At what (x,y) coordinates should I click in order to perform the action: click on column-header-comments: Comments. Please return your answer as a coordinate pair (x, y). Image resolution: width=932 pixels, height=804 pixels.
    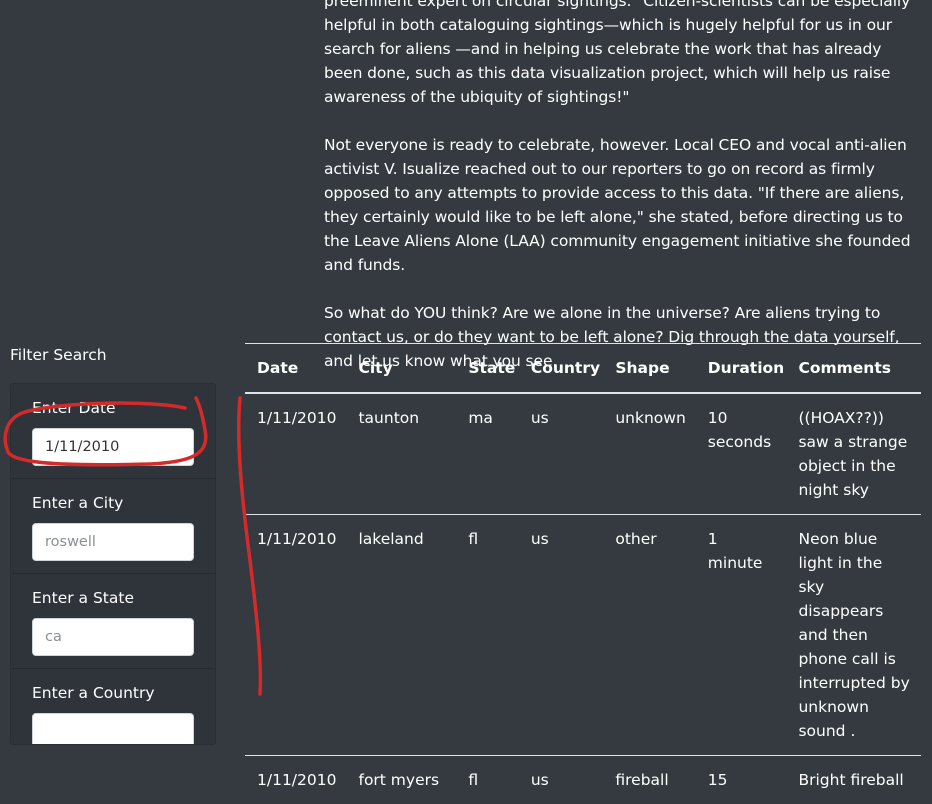
    Looking at the image, I should click on (853, 369).